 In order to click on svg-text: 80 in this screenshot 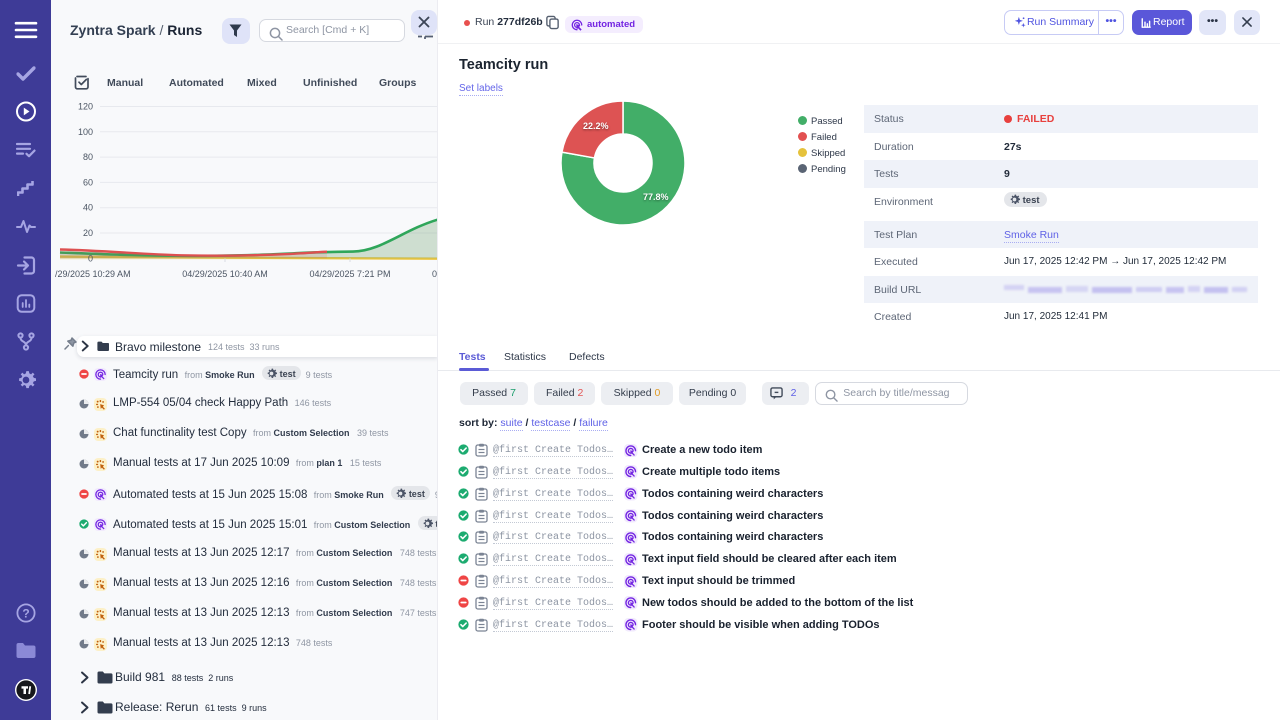, I will do `click(88, 157)`.